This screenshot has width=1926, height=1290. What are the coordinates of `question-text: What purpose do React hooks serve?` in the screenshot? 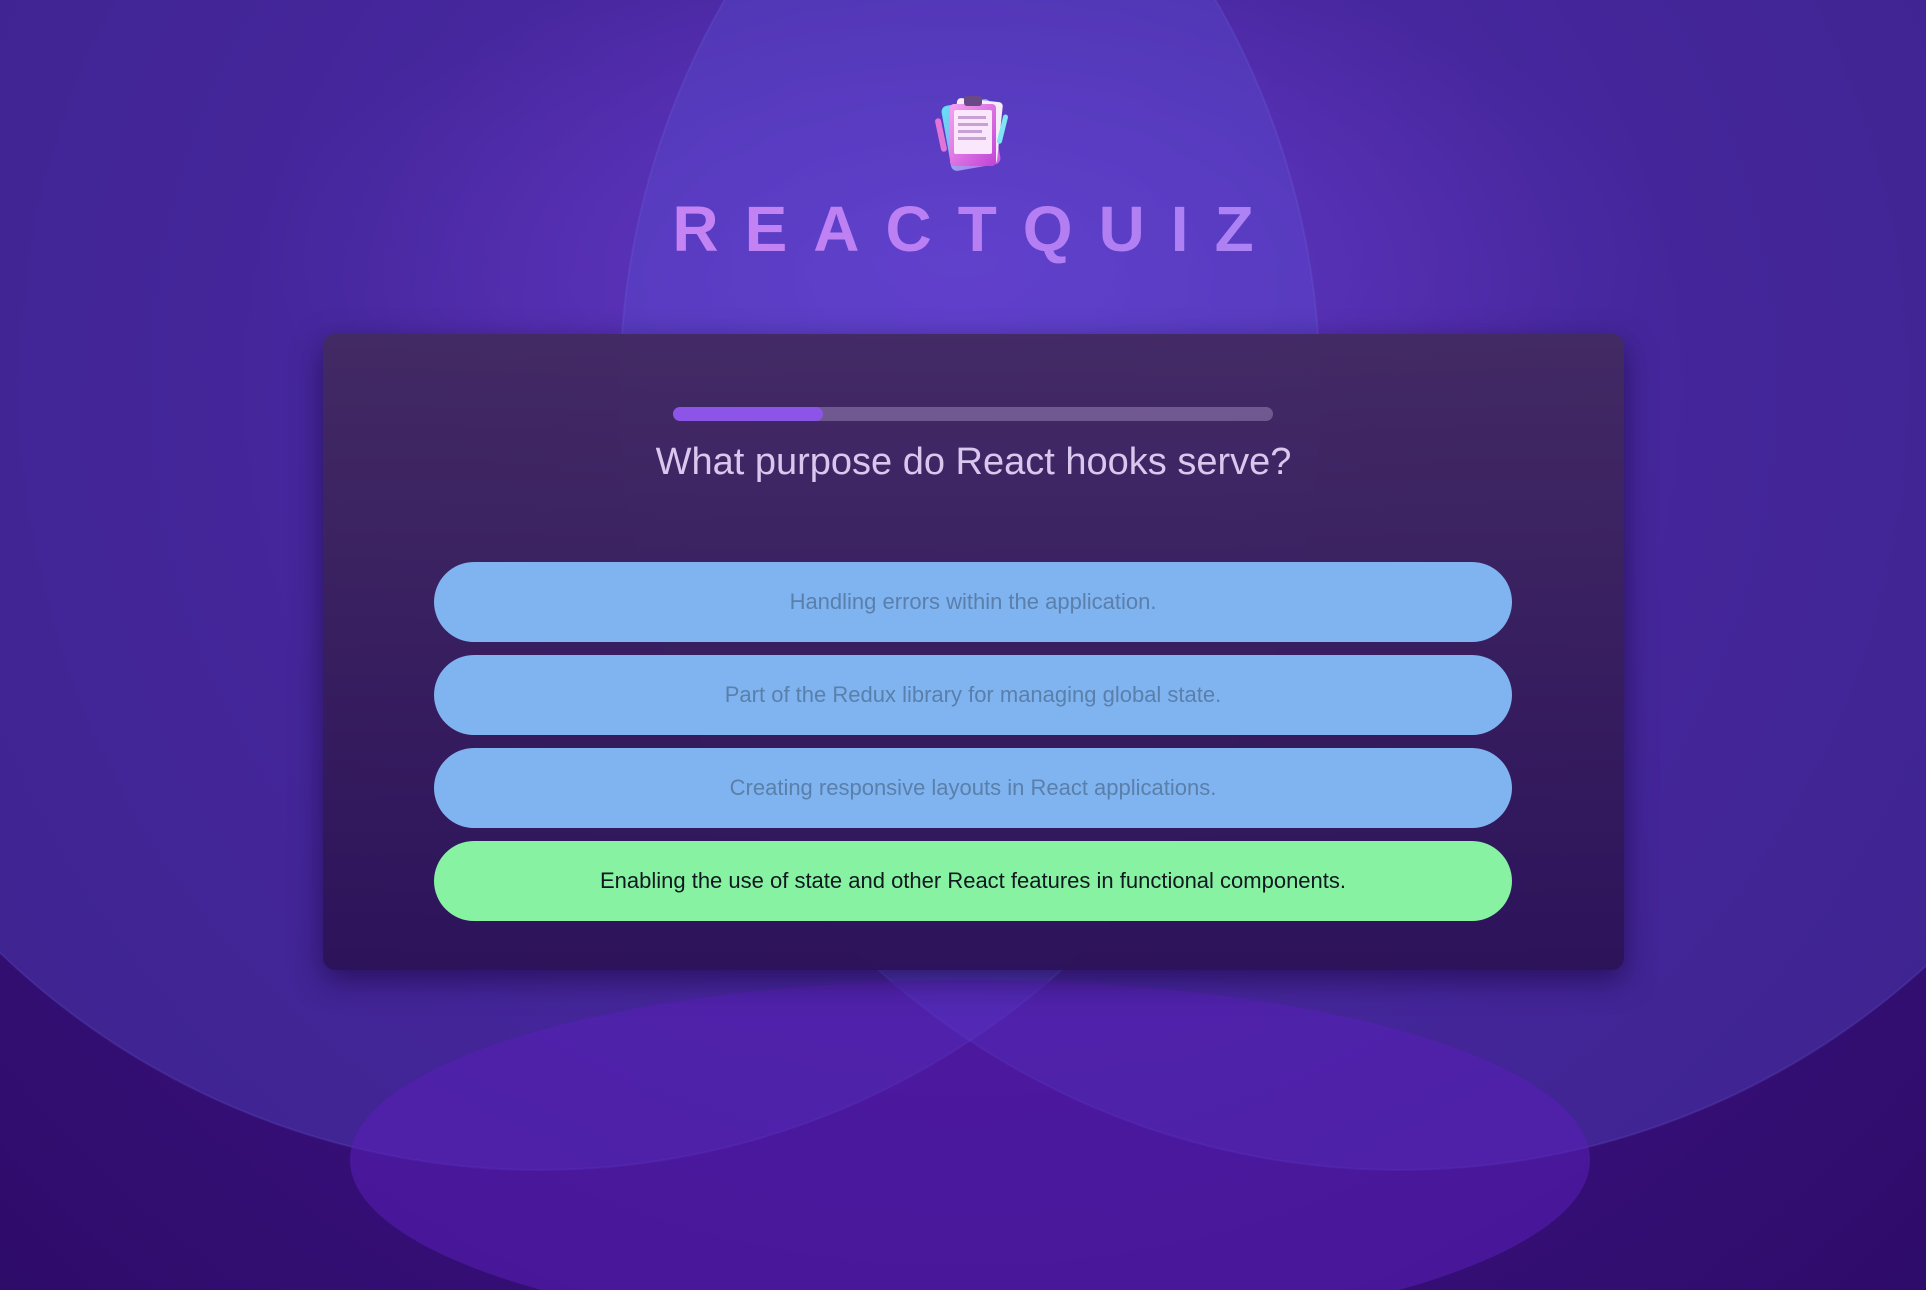 It's located at (973, 462).